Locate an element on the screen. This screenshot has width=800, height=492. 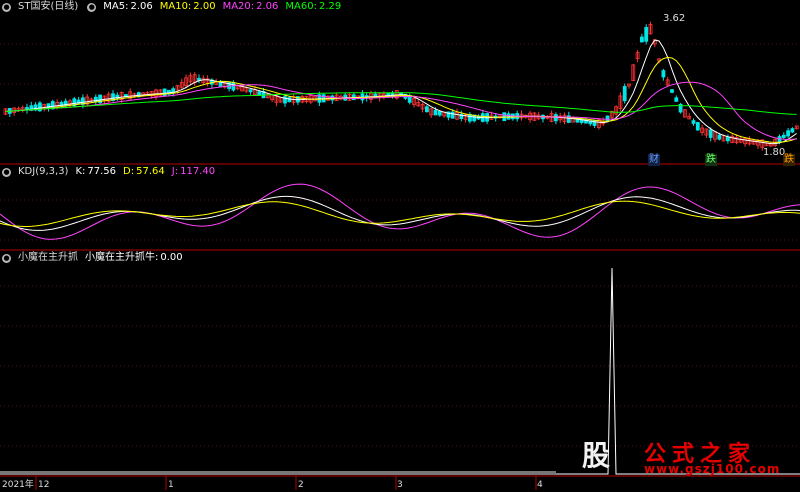
symbol-label: ST国安(日线) is located at coordinates (48, 7).